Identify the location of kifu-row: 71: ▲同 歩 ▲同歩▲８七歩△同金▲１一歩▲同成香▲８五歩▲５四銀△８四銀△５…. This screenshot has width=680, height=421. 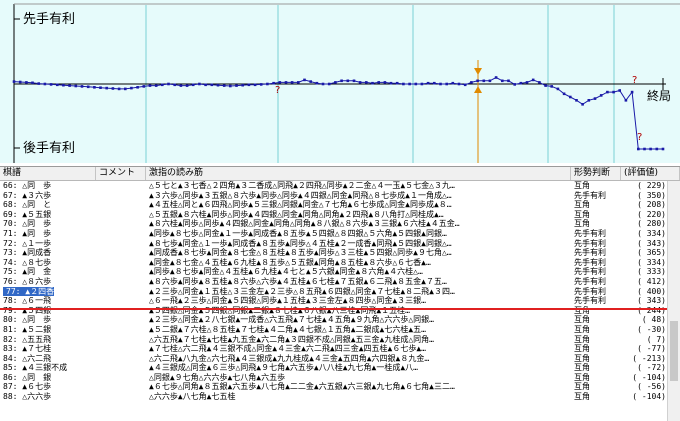
(340, 234).